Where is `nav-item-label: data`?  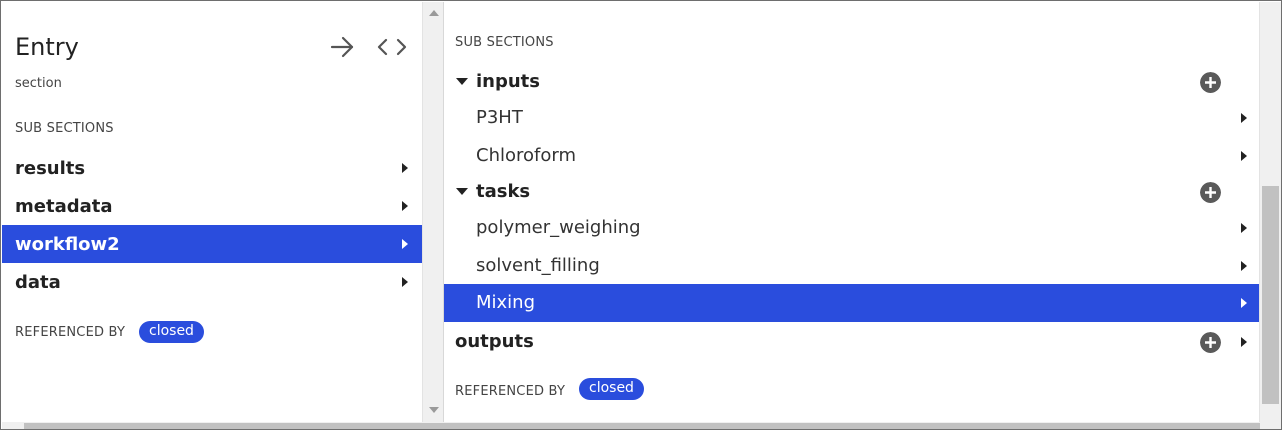
nav-item-label: data is located at coordinates (38, 282).